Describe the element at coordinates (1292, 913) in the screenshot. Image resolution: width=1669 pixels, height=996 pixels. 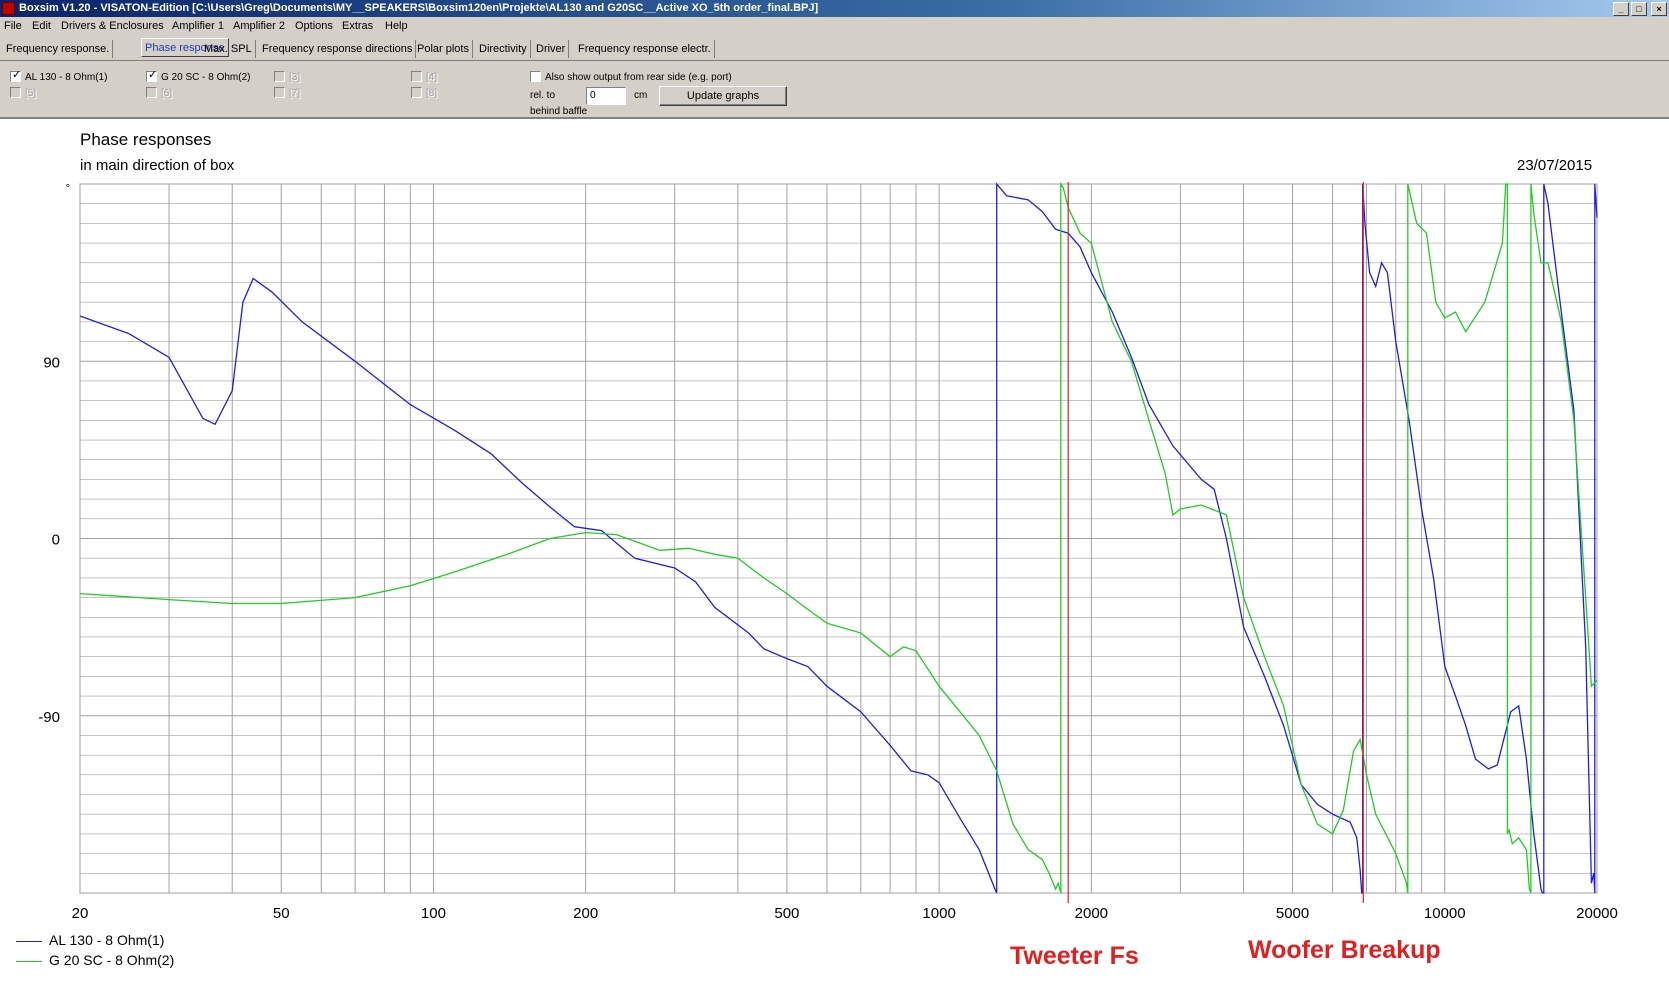
I see `x-tick-label: 5000` at that location.